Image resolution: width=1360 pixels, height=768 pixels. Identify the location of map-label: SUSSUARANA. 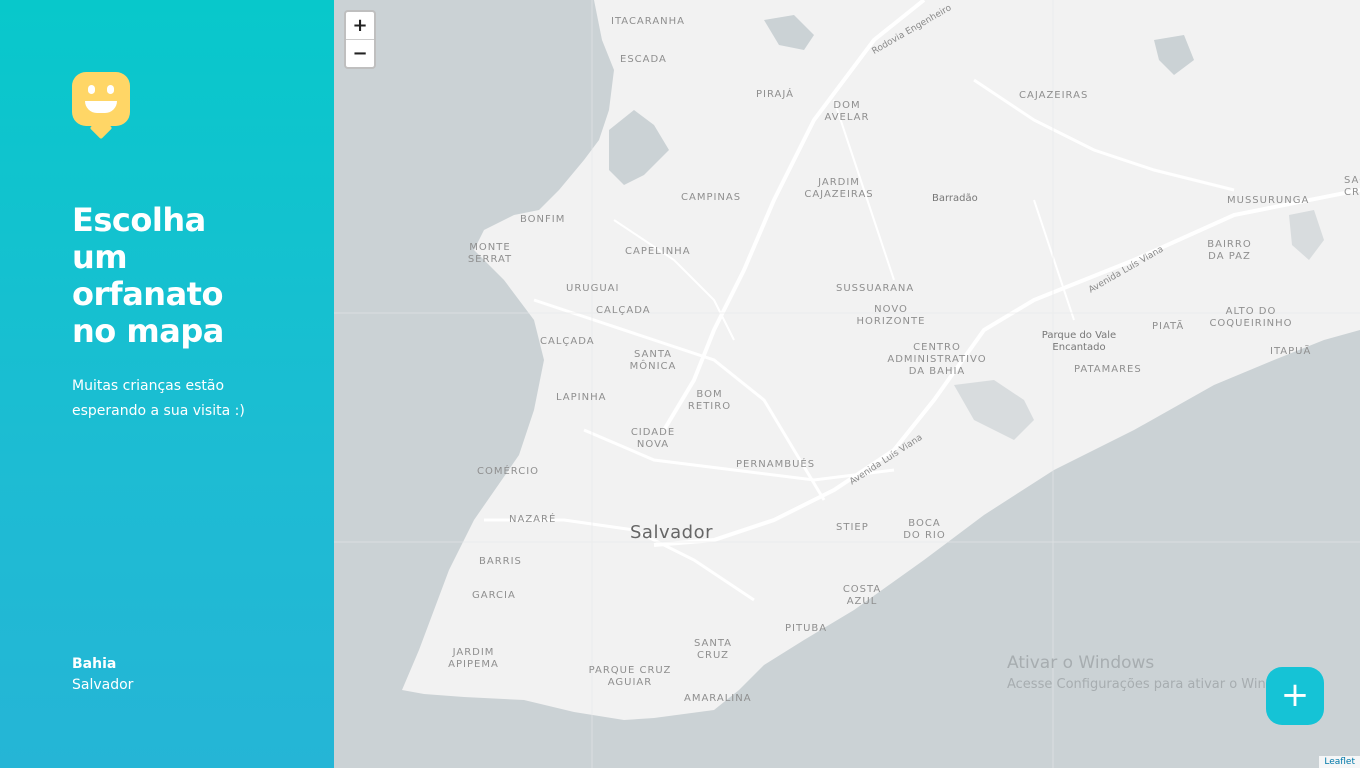
(875, 288).